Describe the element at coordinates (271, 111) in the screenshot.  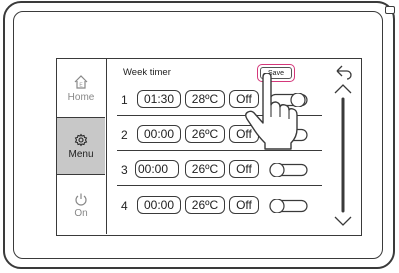
I see `pointing-hand-icon` at that location.